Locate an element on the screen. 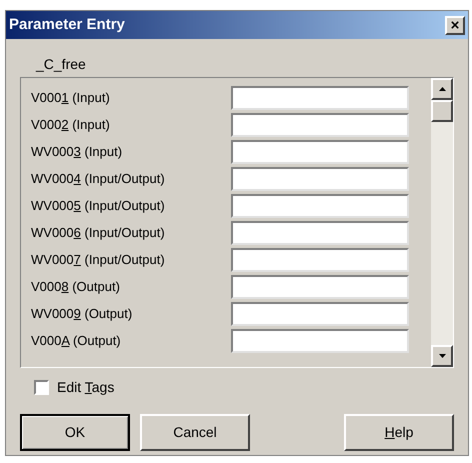 Image resolution: width=472 pixels, height=463 pixels. scroll-down-button is located at coordinates (442, 356).